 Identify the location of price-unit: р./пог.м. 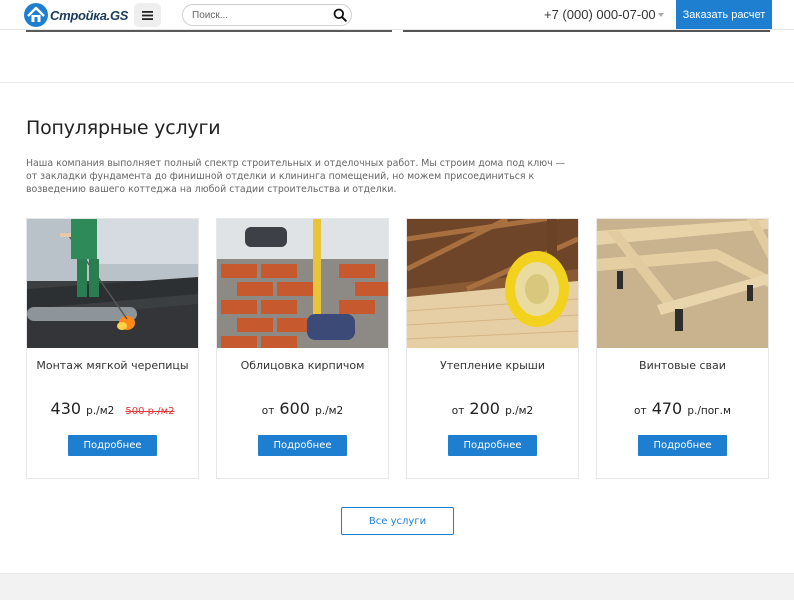
(709, 411).